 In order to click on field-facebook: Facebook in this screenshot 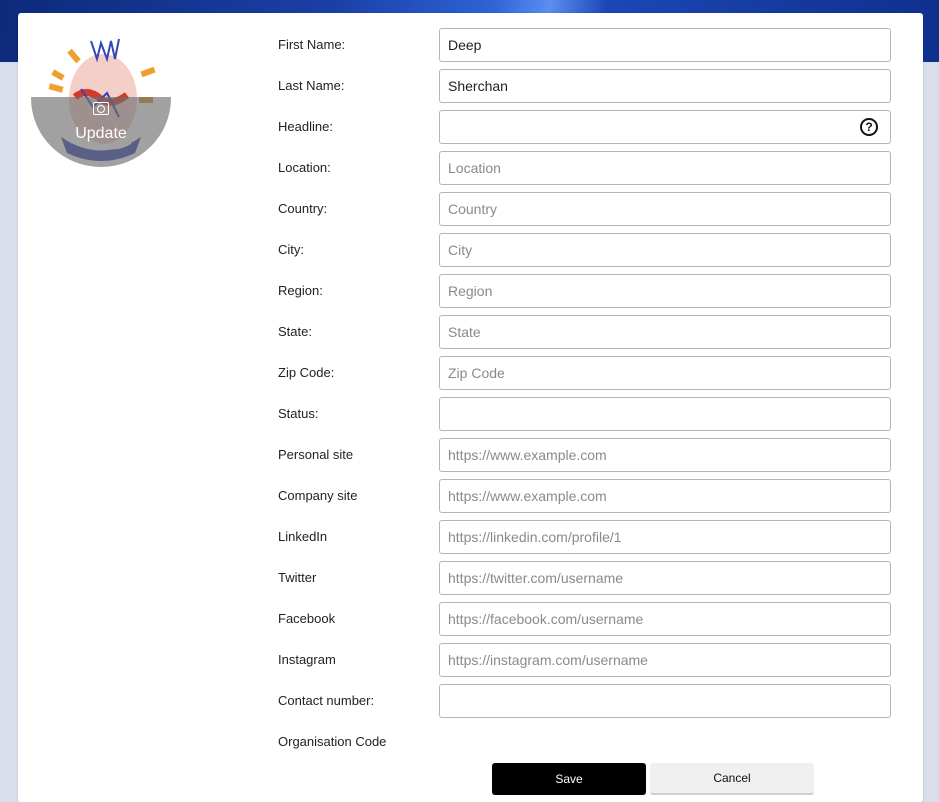, I will do `click(585, 619)`.